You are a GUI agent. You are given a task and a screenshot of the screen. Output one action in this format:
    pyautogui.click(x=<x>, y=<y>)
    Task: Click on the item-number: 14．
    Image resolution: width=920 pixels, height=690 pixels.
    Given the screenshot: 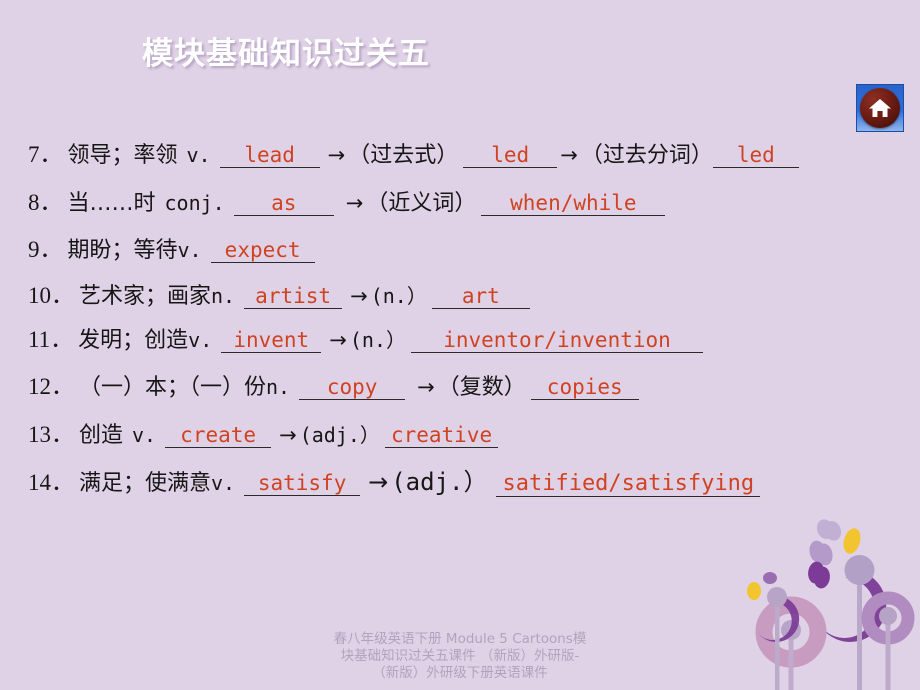 What is the action you would take?
    pyautogui.click(x=51, y=482)
    